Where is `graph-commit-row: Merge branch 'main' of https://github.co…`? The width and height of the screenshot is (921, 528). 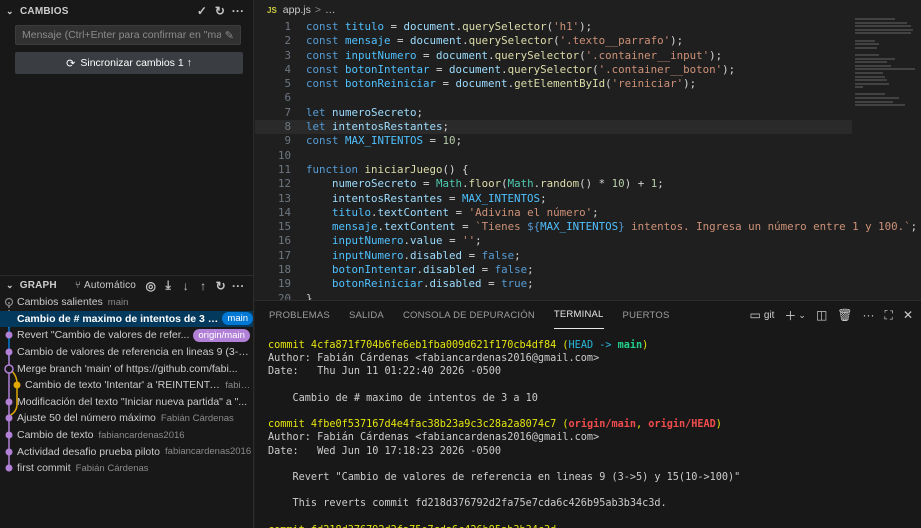
graph-commit-row: Merge branch 'main' of https://github.co… is located at coordinates (126, 368).